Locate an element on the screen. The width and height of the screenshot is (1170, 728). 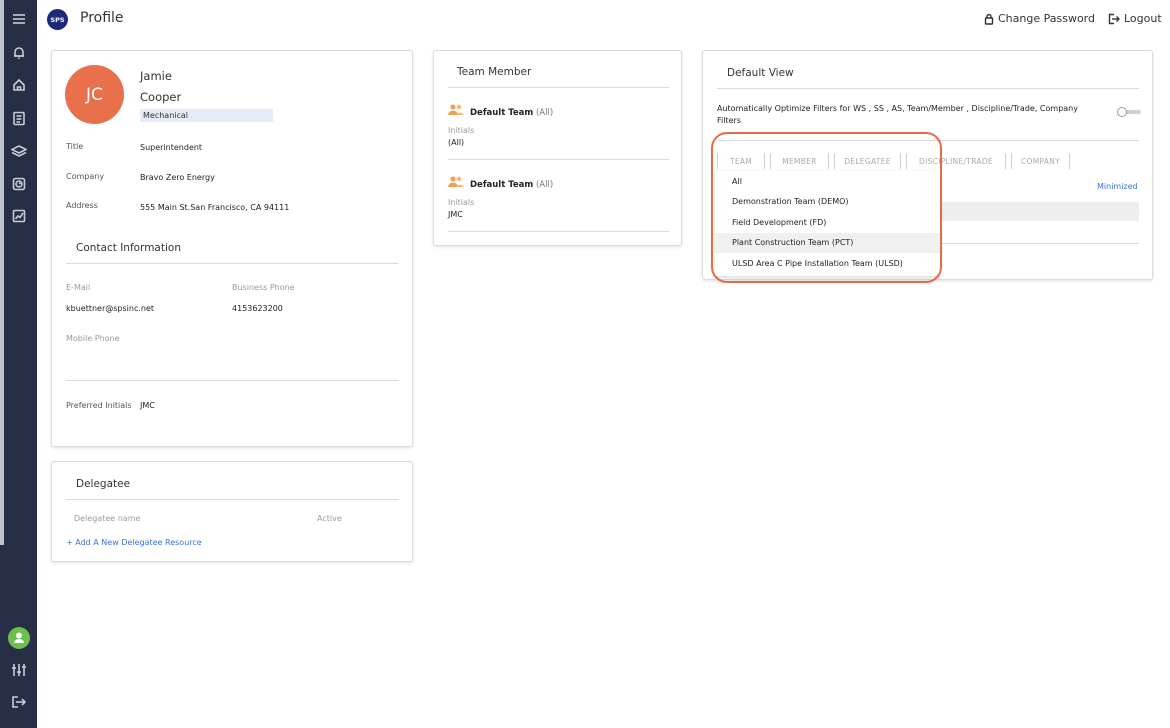
address-value: 555 Main St.San Francisco, CA 94111 is located at coordinates (215, 207).